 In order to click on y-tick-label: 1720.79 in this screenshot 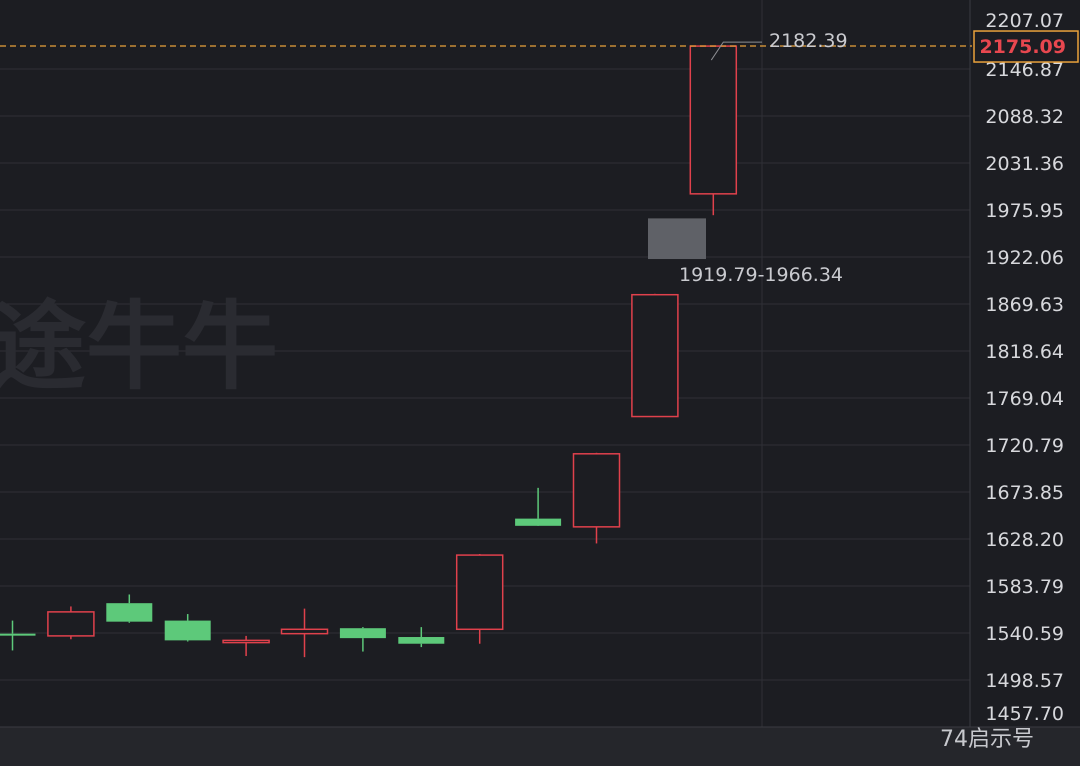, I will do `click(1024, 446)`.